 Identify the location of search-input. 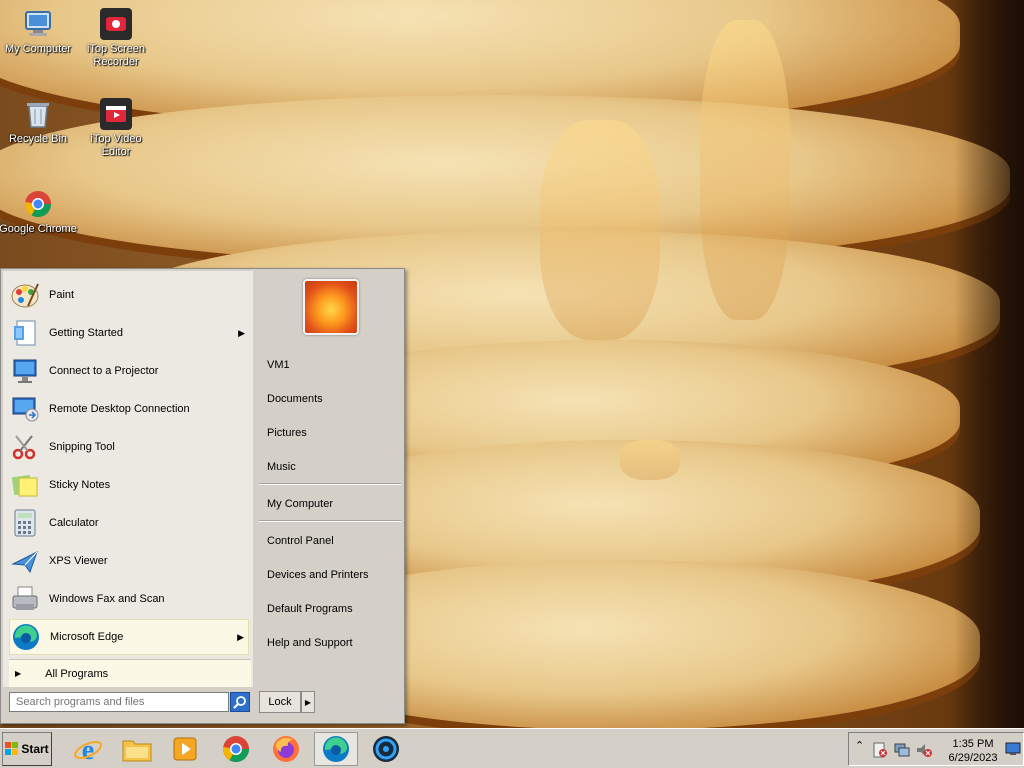
(119, 702).